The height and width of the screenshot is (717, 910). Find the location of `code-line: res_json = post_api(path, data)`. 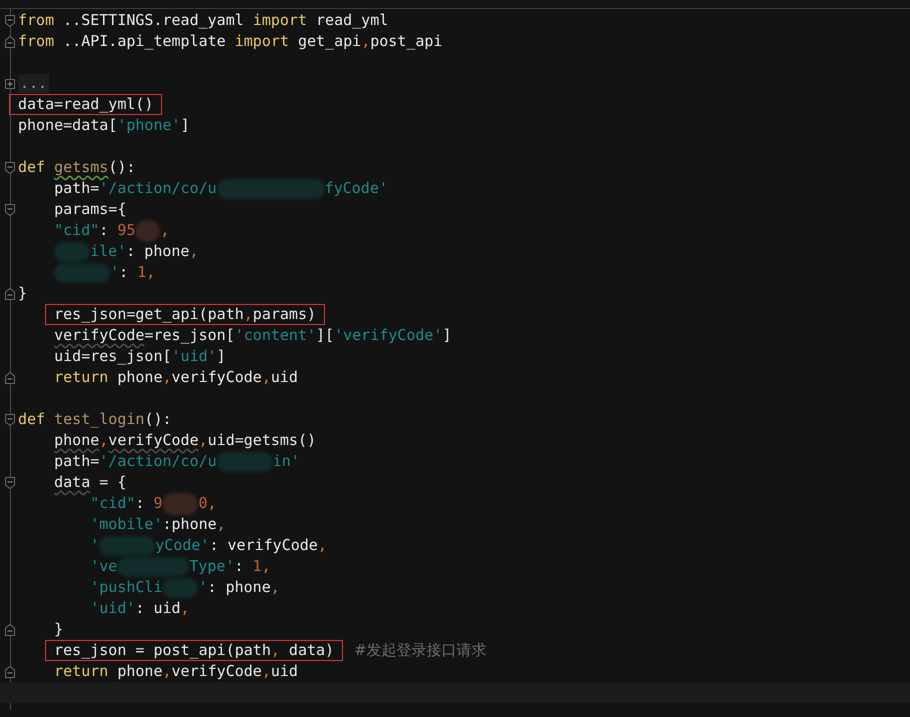

code-line: res_json = post_api(path, data) is located at coordinates (194, 650).